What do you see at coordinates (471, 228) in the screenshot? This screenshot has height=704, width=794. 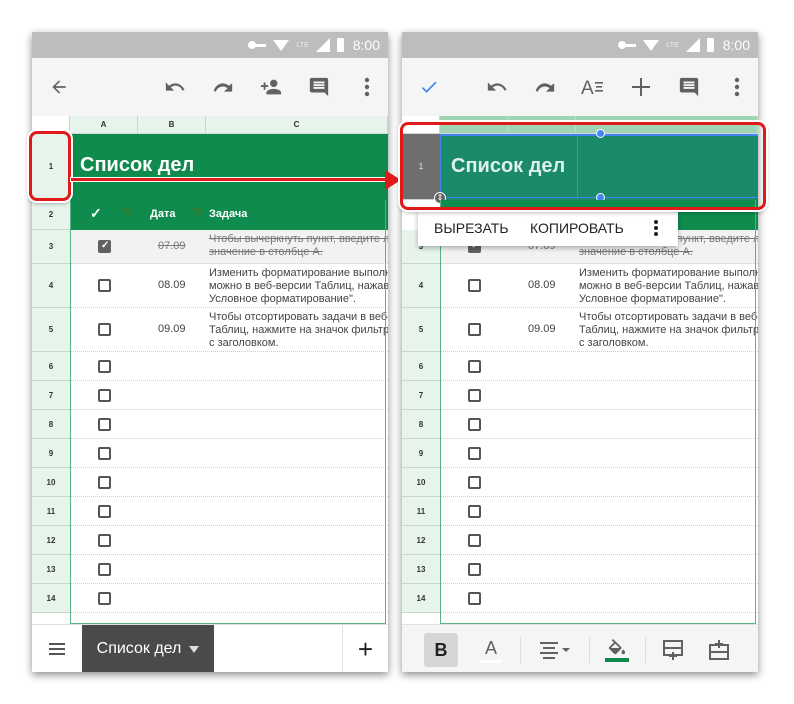 I see `cut-menu-item: ВЫРЕЗАТЬ` at bounding box center [471, 228].